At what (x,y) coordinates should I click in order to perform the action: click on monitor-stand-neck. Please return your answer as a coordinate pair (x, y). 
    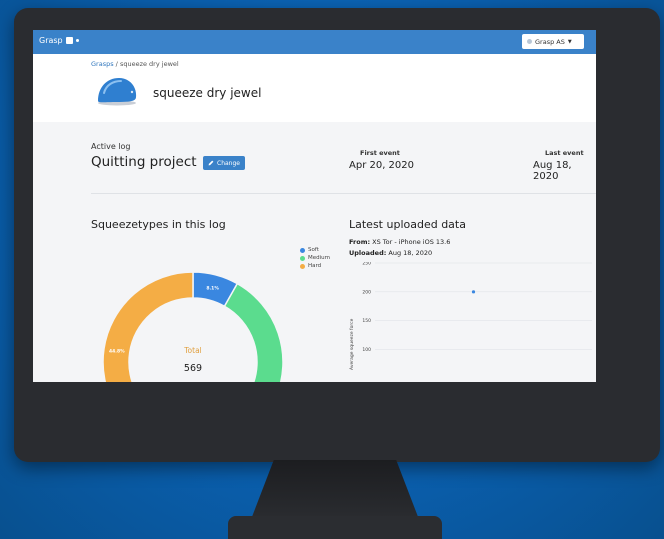
    Looking at the image, I should click on (335, 491).